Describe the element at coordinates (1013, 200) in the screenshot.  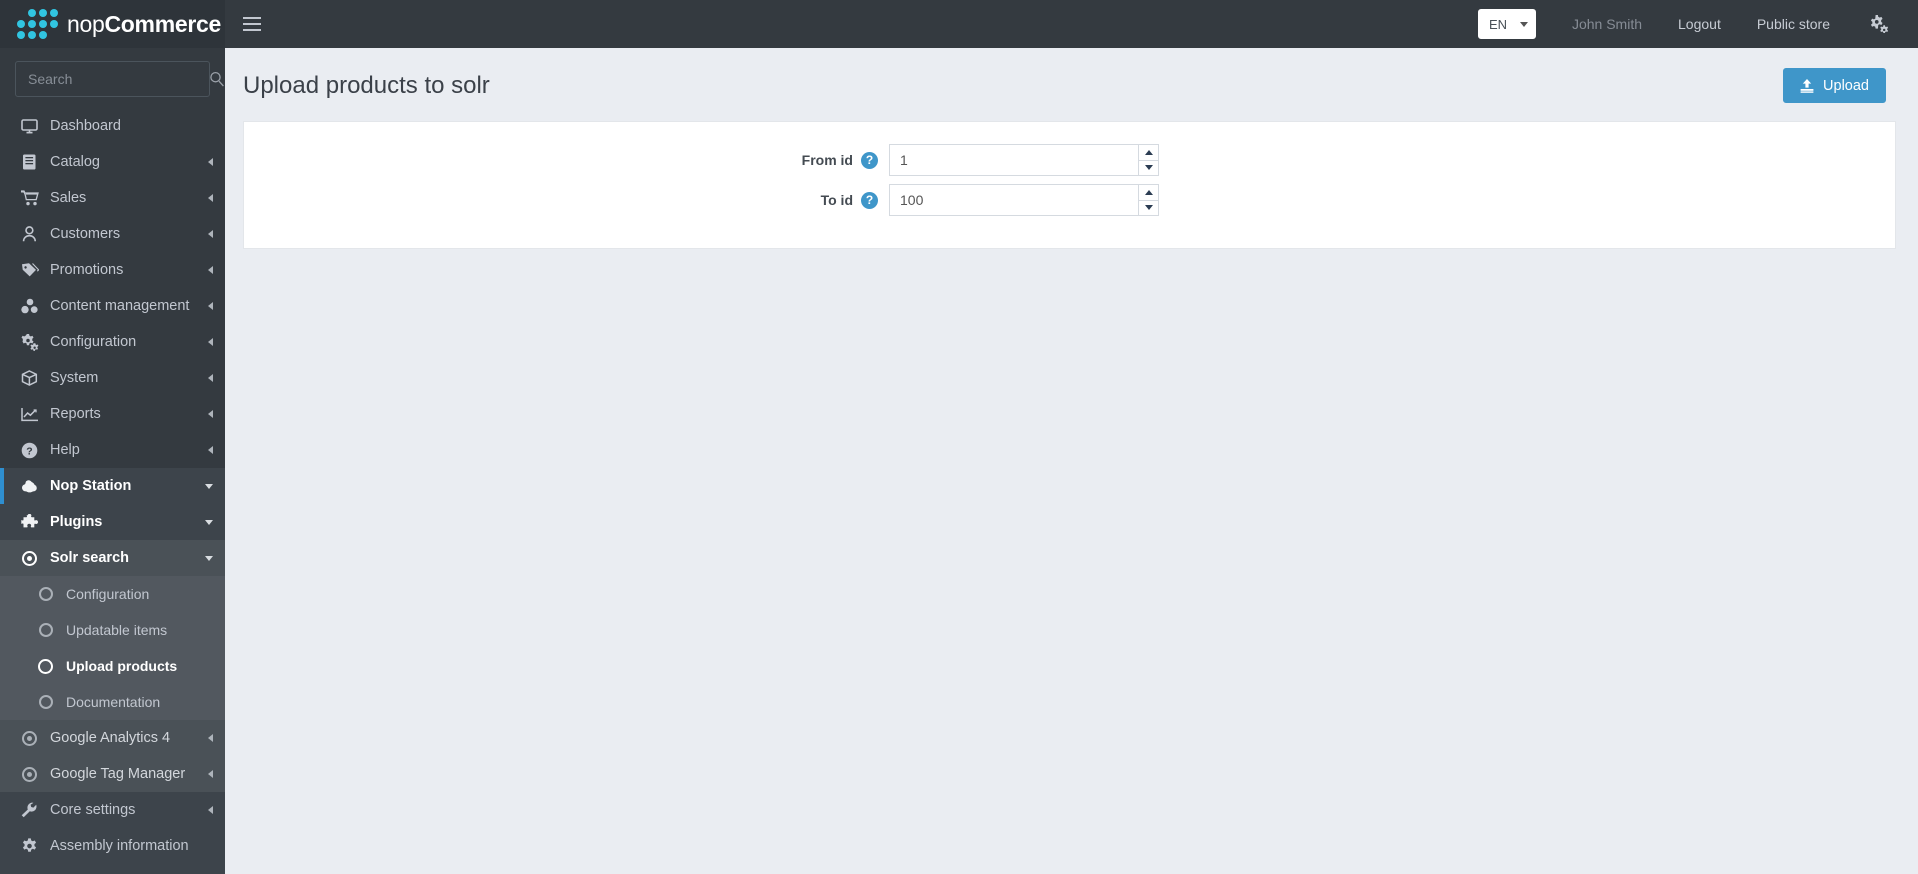
I see `to-id-input` at that location.